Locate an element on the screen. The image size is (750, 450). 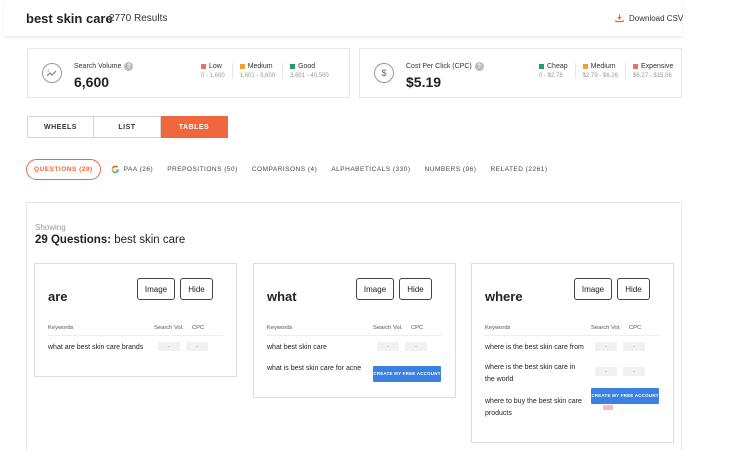
legend-item-expensive: Expensive $6.27 - $15.06 is located at coordinates (652, 71).